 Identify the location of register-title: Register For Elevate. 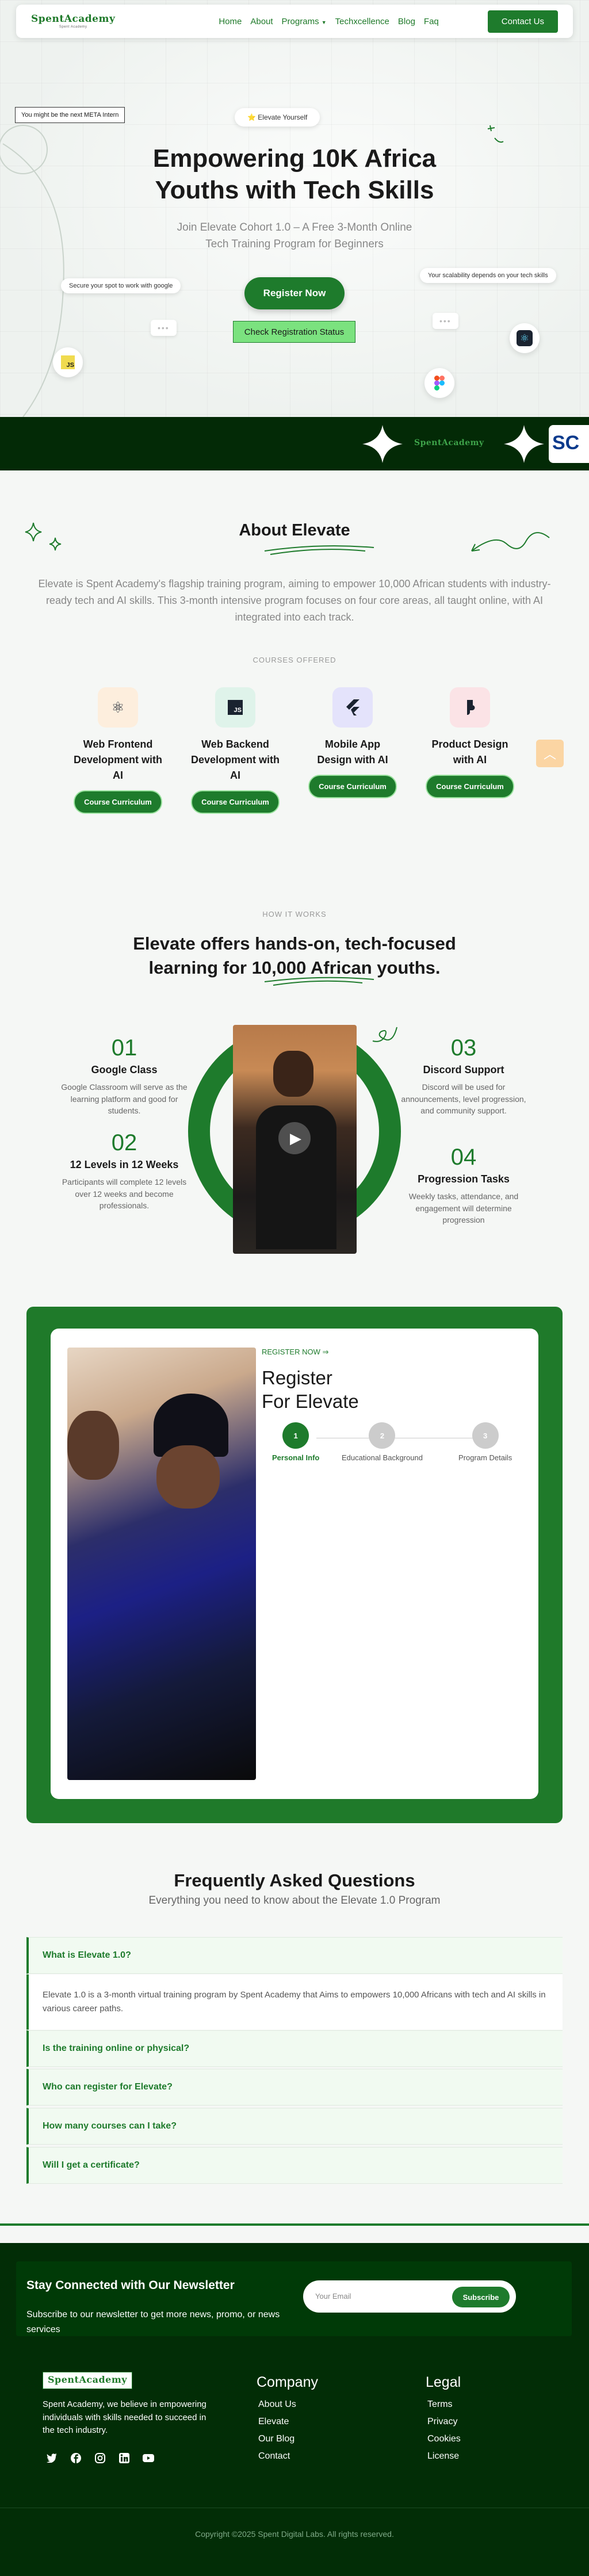
(310, 1390).